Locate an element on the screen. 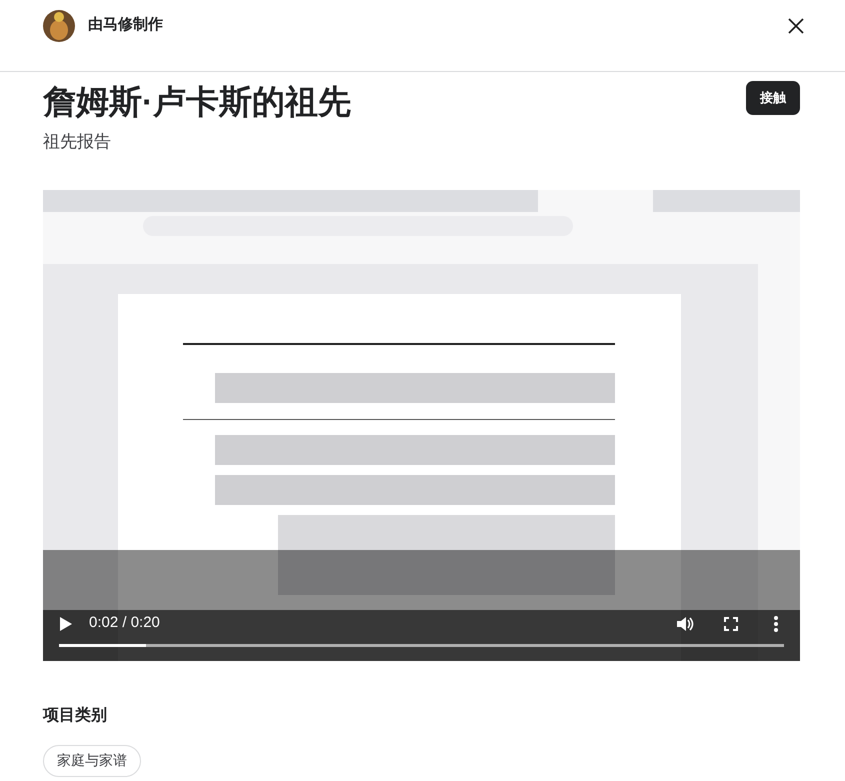 The image size is (845, 781). video-time: 0:02 / 0:20 is located at coordinates (124, 623).